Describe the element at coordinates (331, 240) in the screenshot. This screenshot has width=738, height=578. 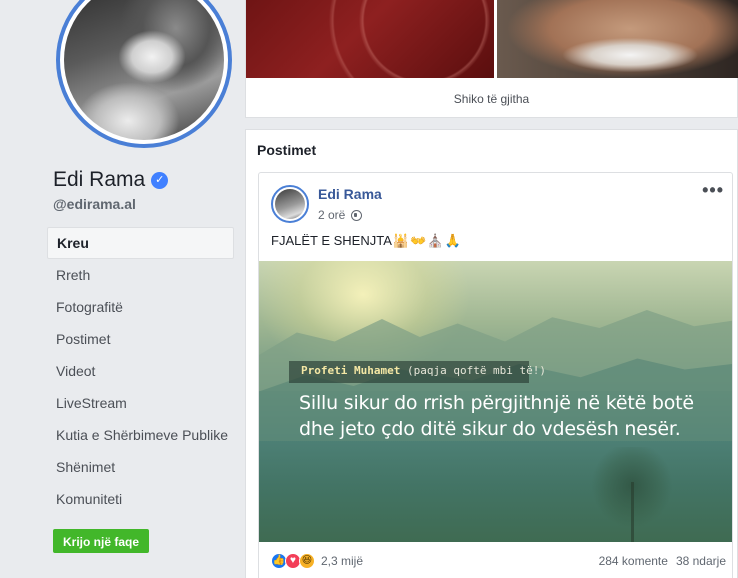
I see `post-text-body: FJALËT E SHENJTA` at that location.